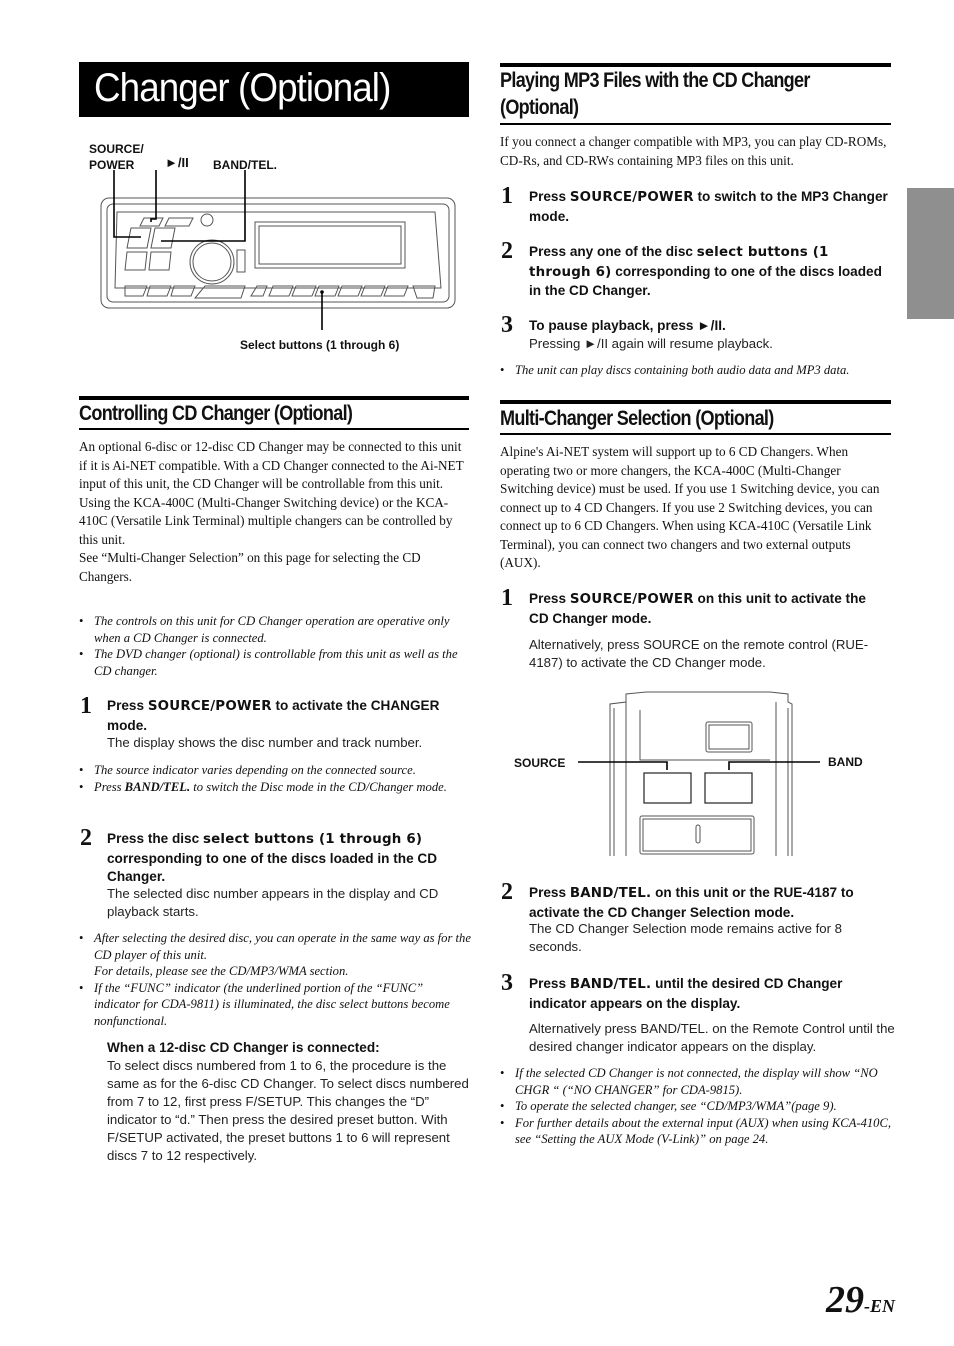 The height and width of the screenshot is (1346, 954). Describe the element at coordinates (540, 763) in the screenshot. I see `label-remote-source: SOURCE` at that location.